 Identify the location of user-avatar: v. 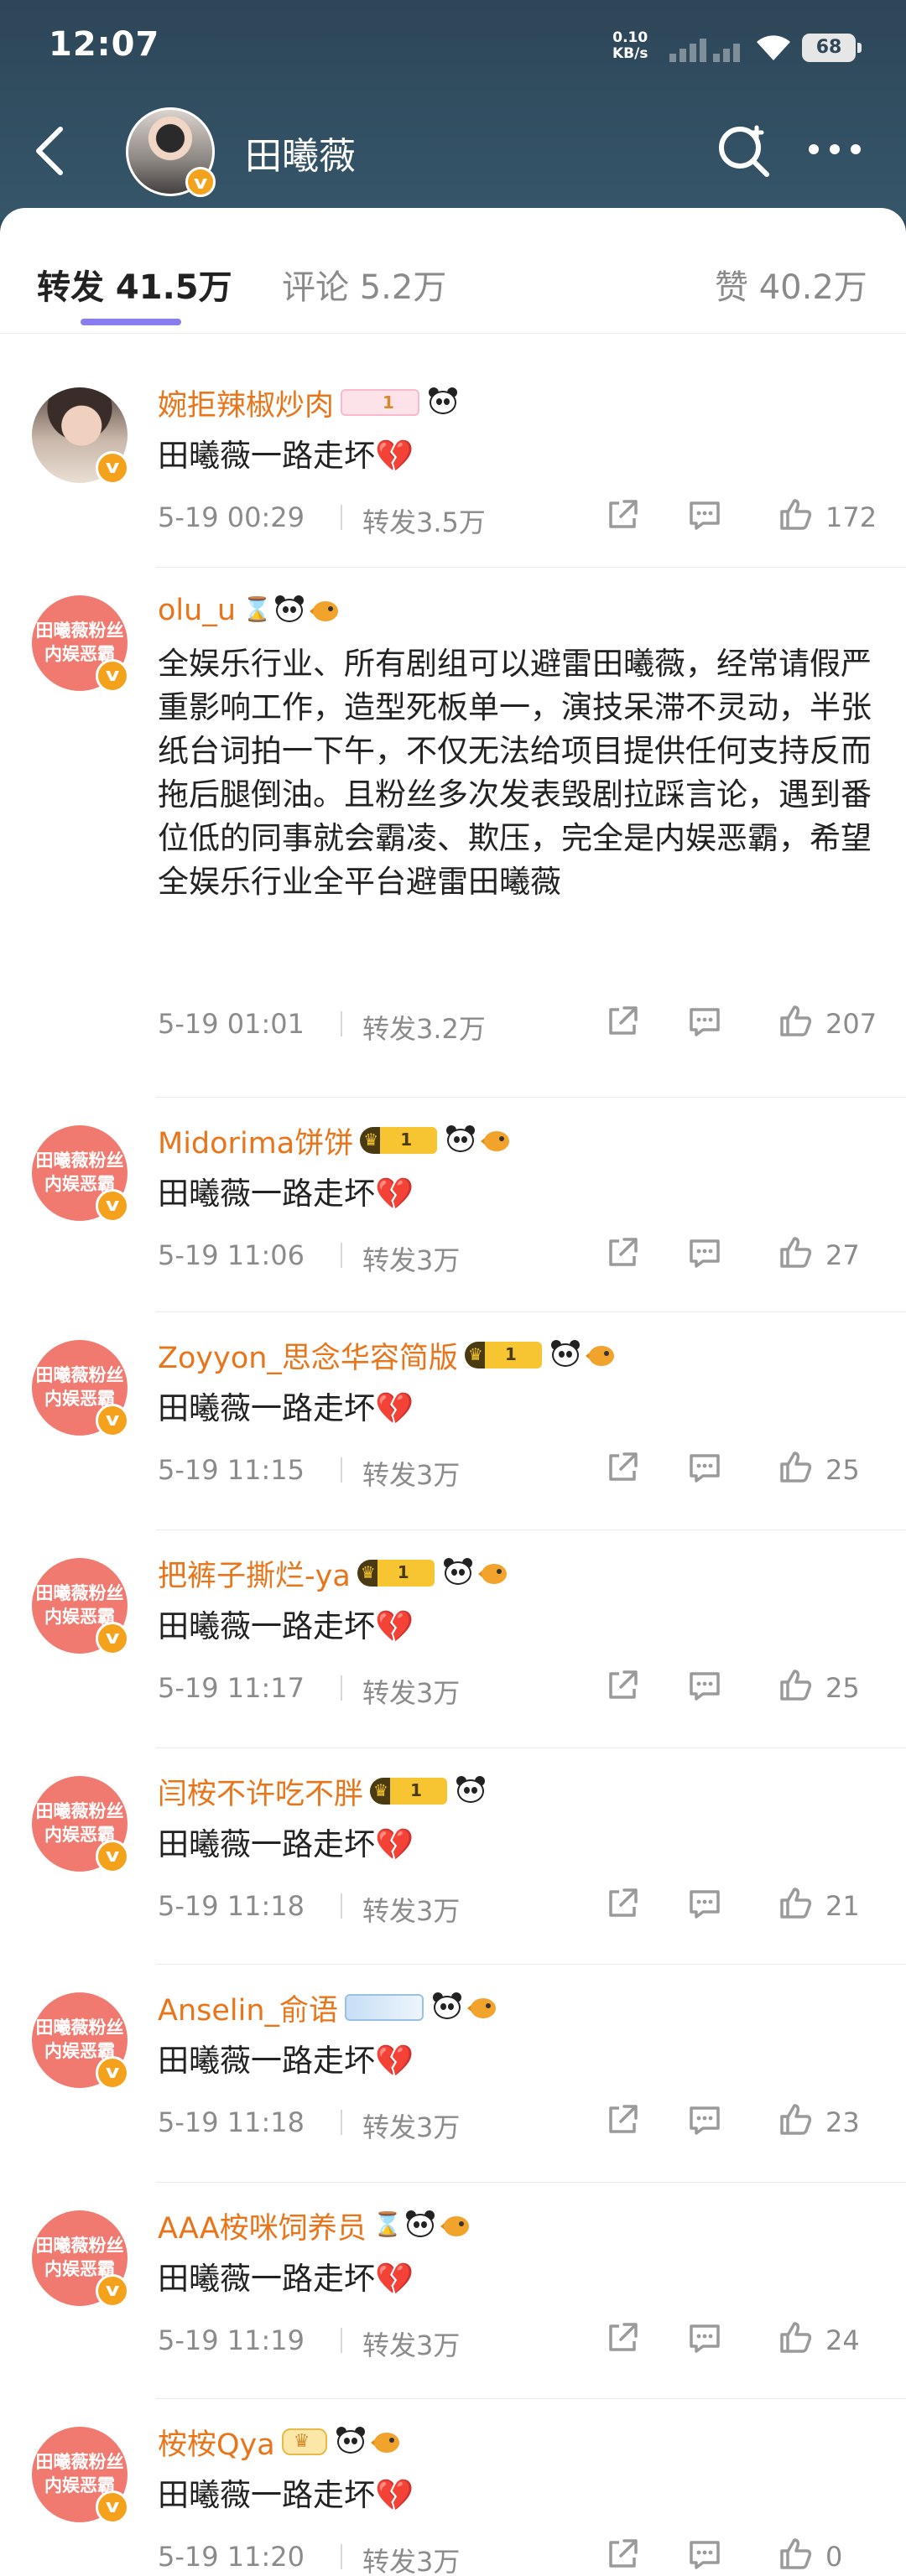
(80, 436).